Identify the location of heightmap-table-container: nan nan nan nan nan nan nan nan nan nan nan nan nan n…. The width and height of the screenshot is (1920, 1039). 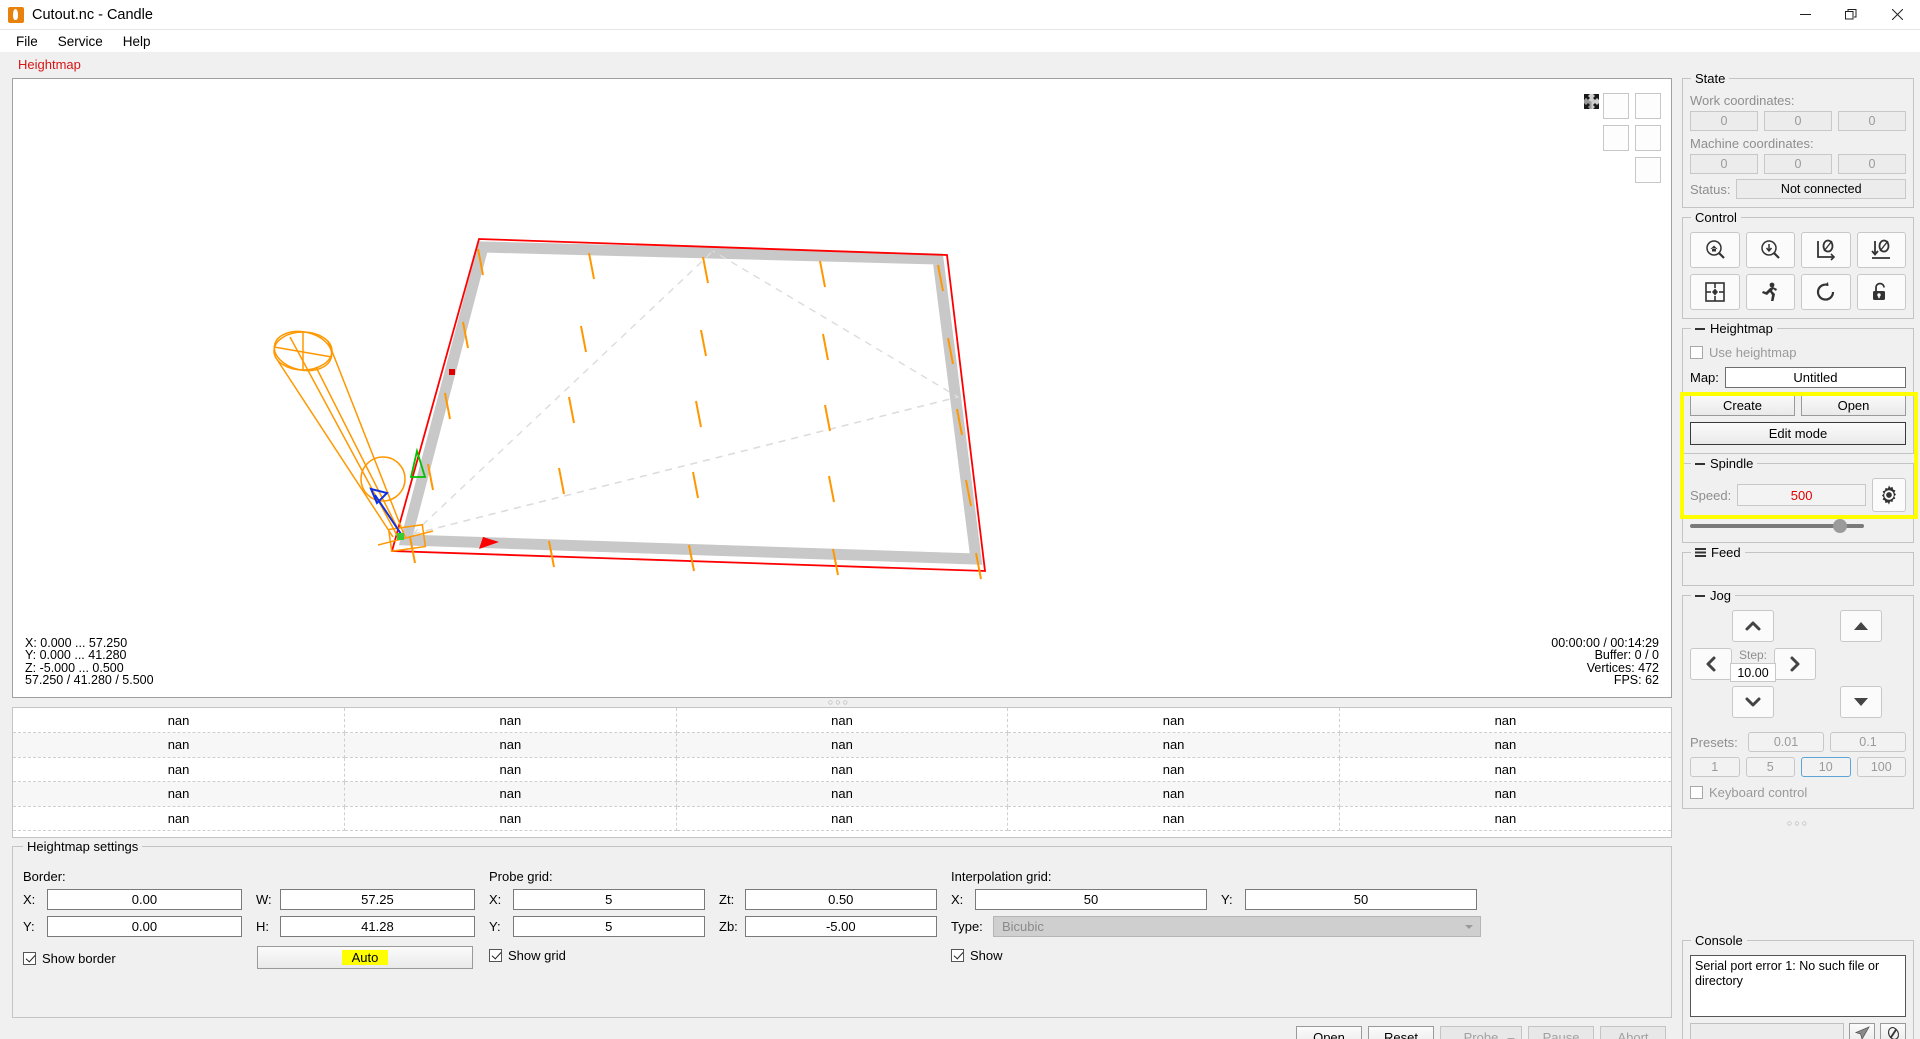
(842, 772).